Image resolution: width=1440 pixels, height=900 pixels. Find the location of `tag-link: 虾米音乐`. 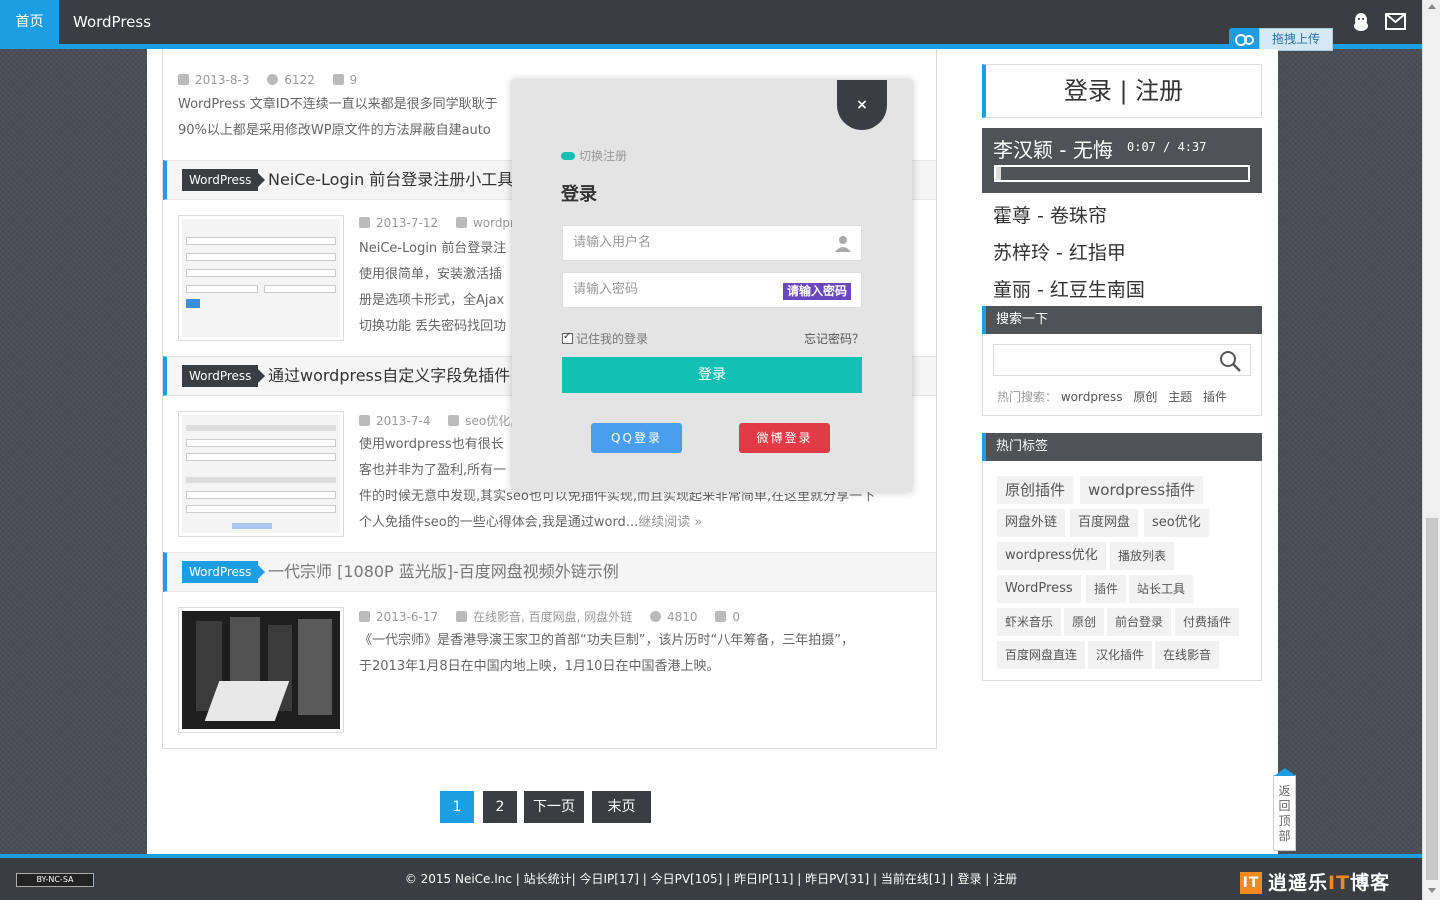

tag-link: 虾米音乐 is located at coordinates (1029, 622).